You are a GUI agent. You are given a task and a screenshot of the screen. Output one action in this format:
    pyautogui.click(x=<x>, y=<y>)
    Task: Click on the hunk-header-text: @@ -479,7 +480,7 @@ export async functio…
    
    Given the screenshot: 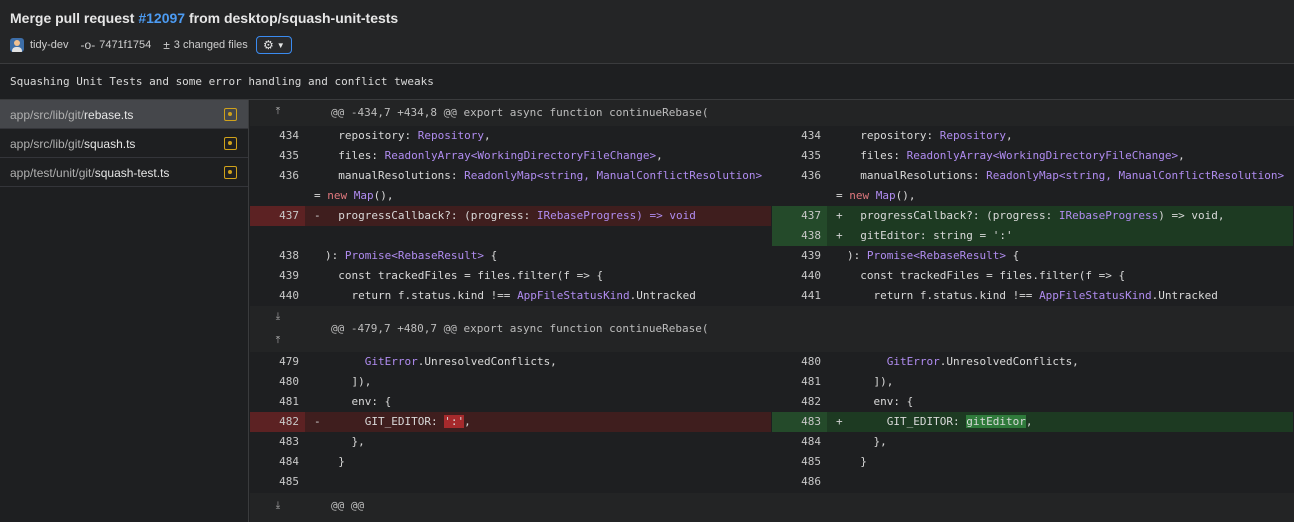 What is the action you would take?
    pyautogui.click(x=520, y=328)
    